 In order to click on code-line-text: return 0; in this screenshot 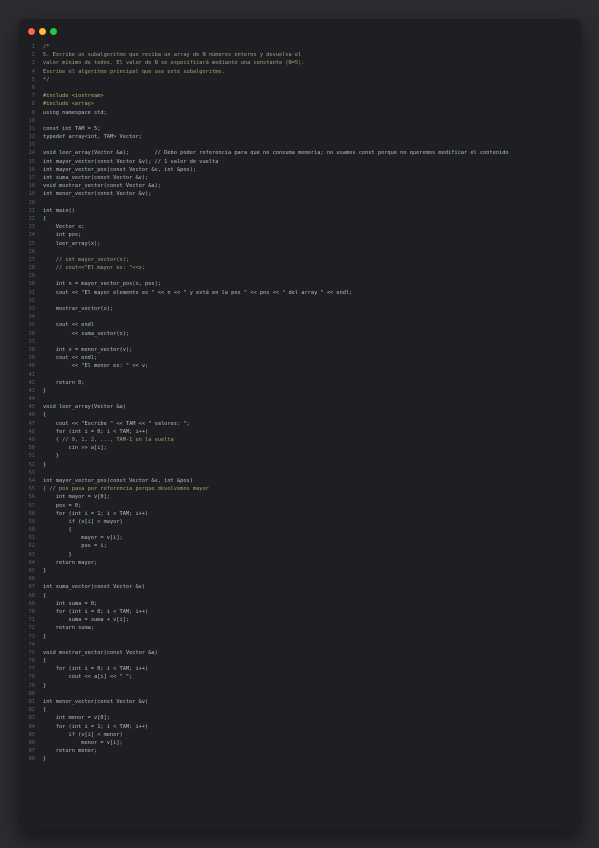, I will do `click(64, 382)`.